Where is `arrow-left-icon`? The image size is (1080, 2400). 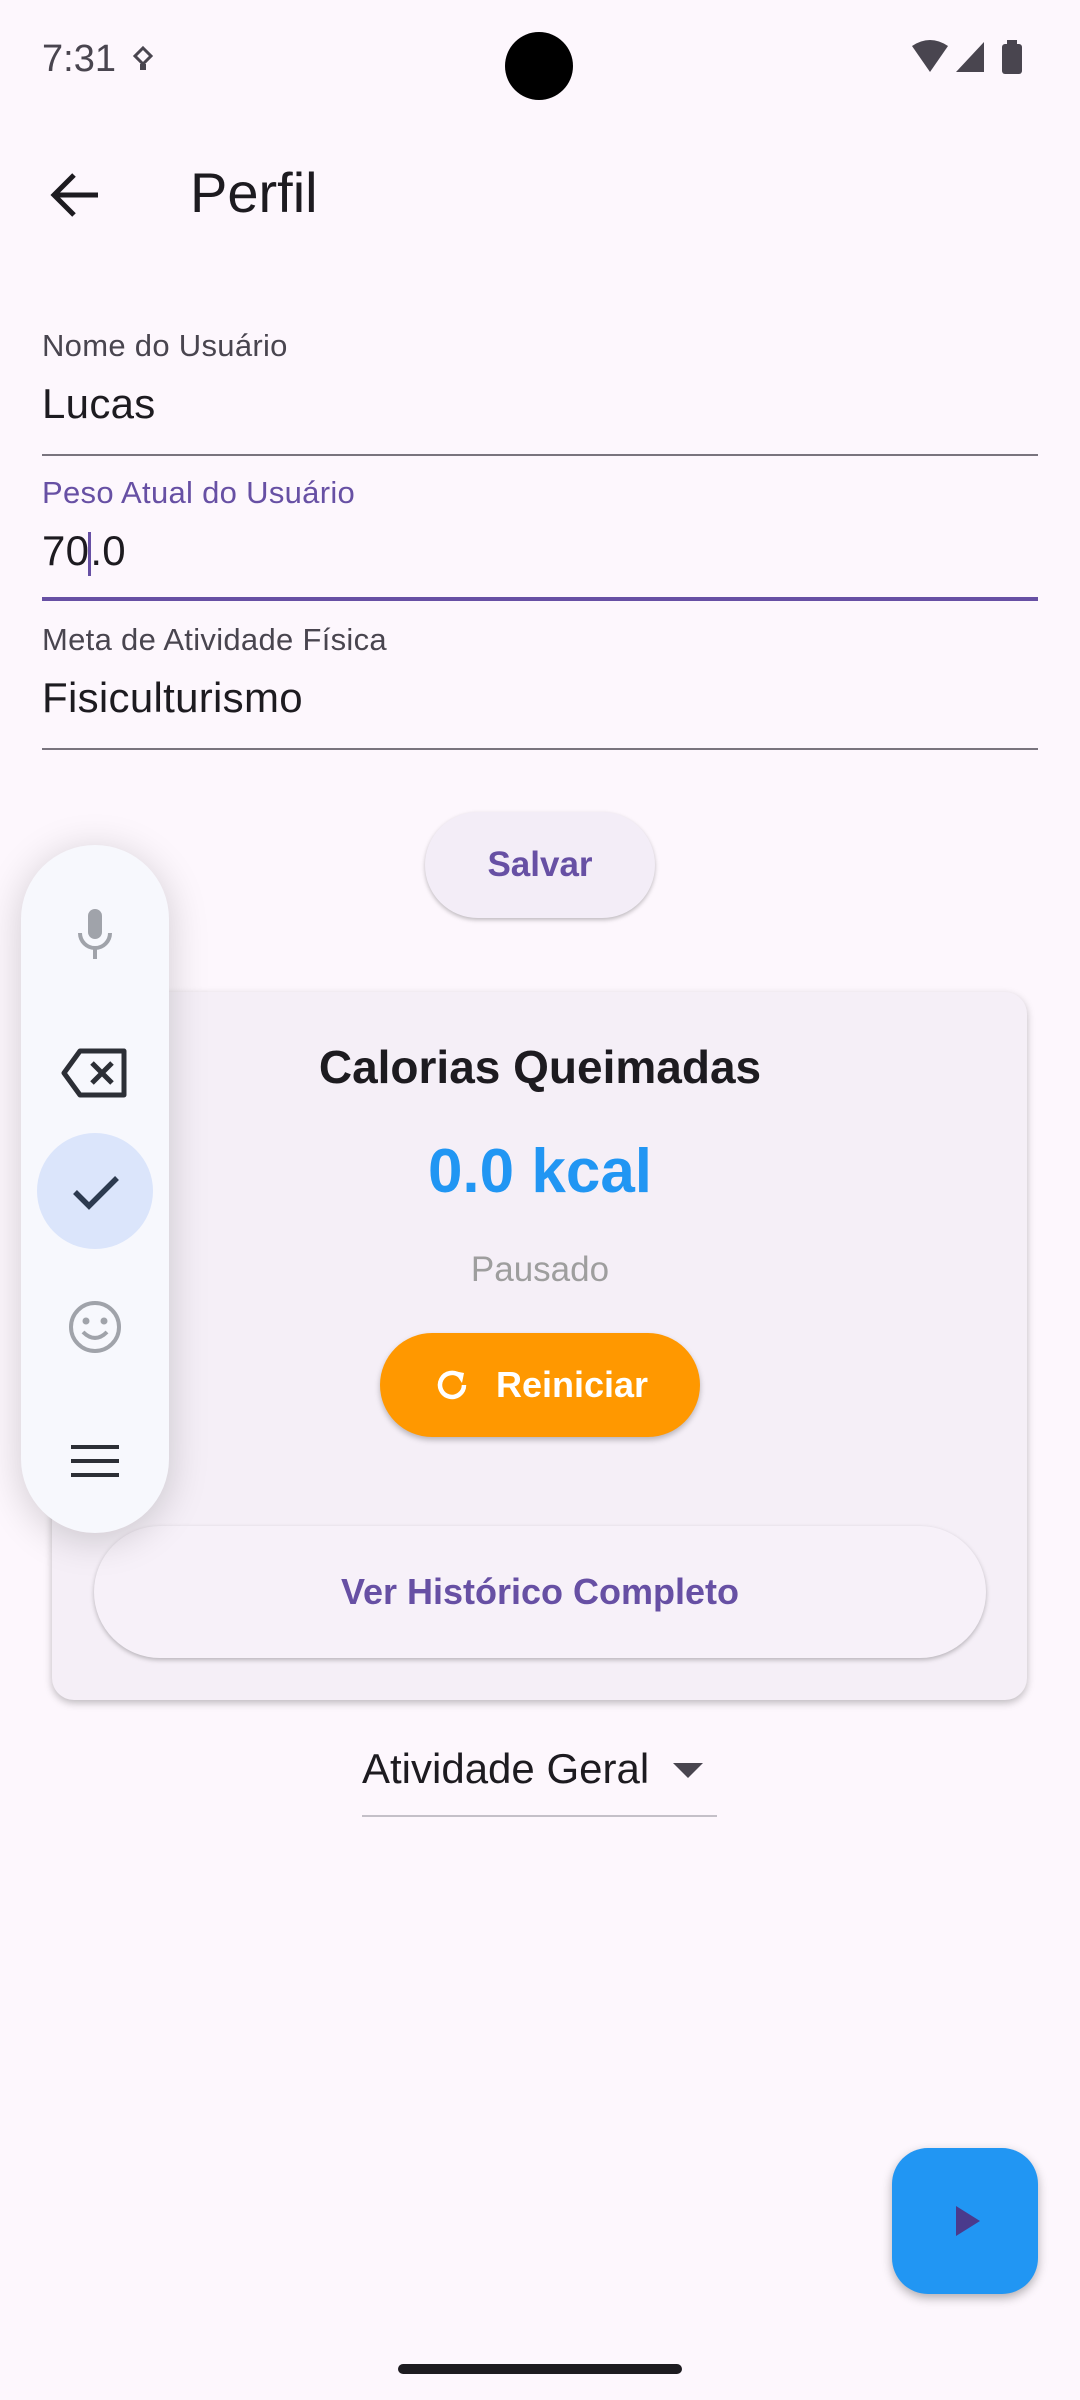
arrow-left-icon is located at coordinates (74, 195).